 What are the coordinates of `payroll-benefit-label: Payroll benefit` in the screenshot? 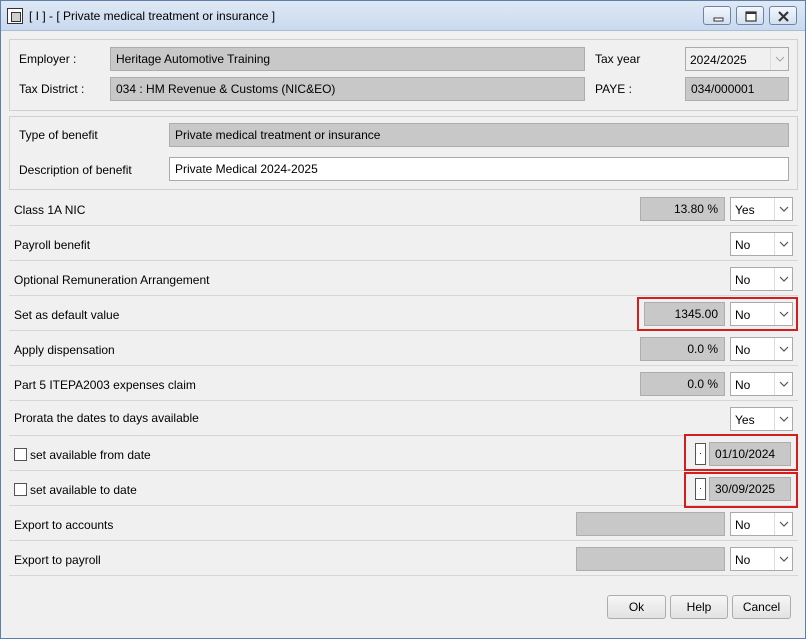 It's located at (52, 245).